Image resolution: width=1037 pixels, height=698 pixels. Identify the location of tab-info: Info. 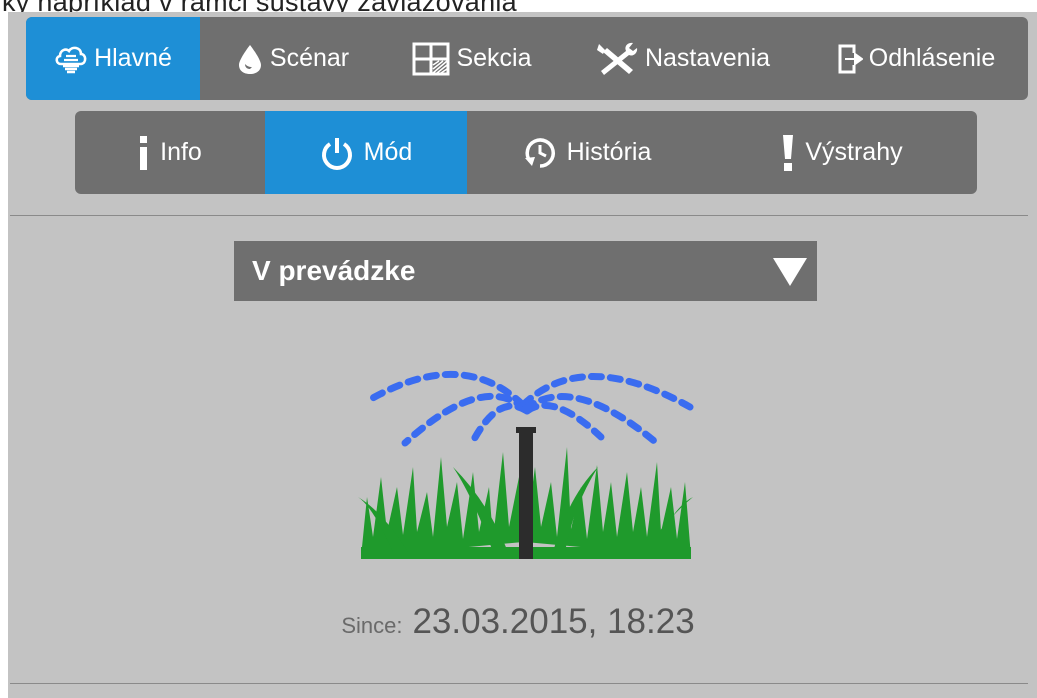
(170, 152).